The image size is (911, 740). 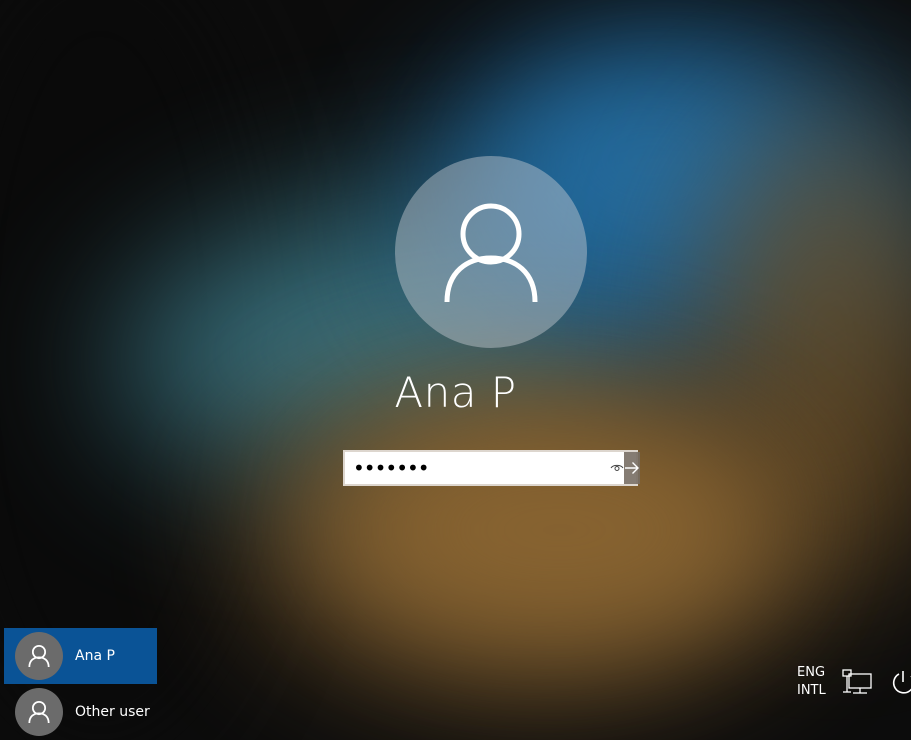 I want to click on eye-icon, so click(x=617, y=467).